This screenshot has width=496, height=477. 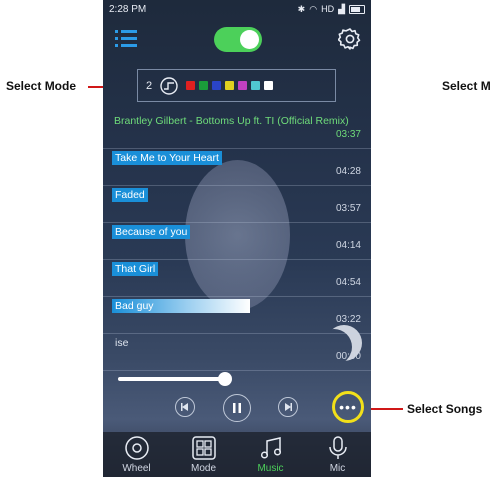 I want to click on next-icon, so click(x=288, y=407).